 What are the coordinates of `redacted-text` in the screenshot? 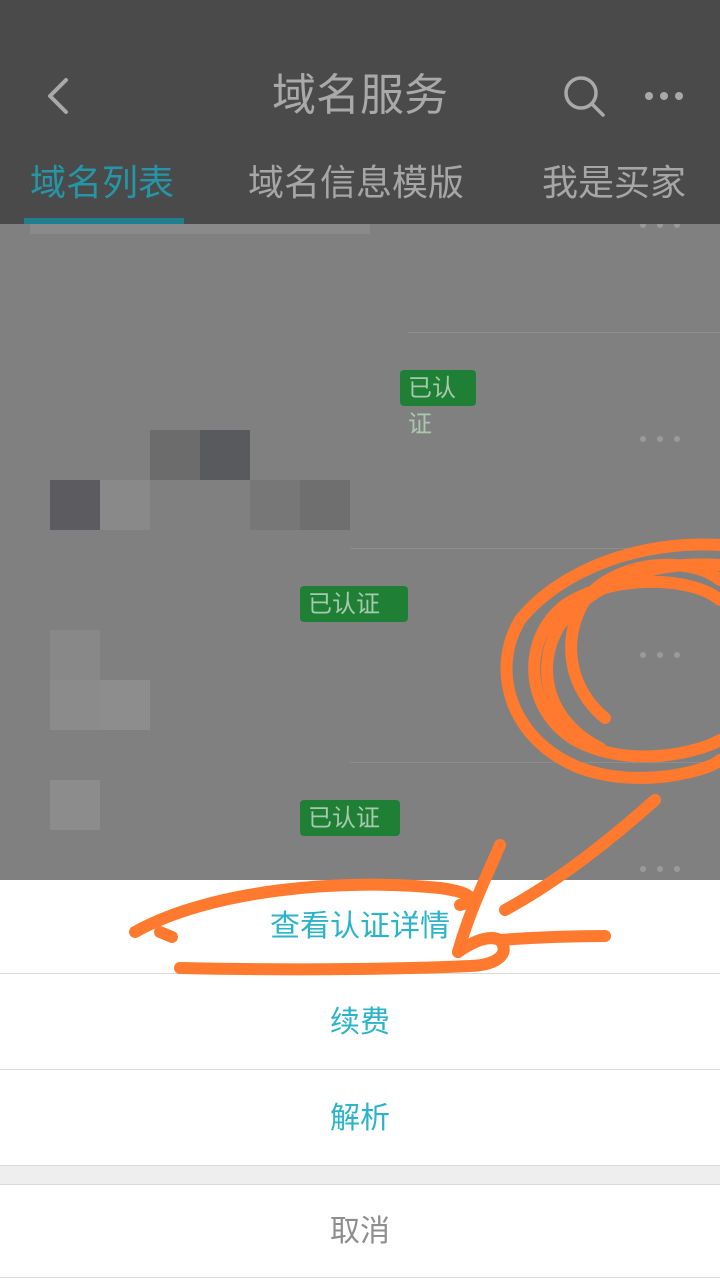 It's located at (200, 229).